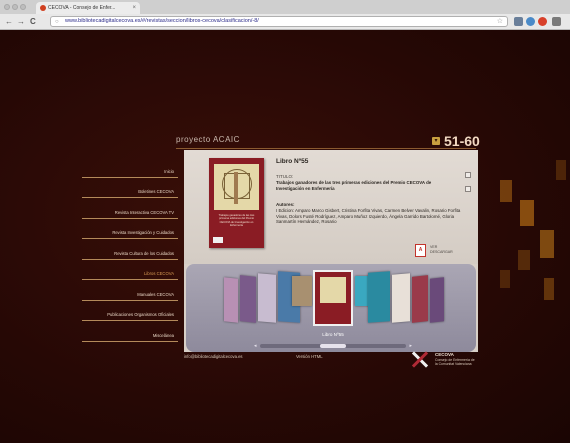 This screenshot has height=443, width=570. I want to click on minimize-window-button, so click(15, 7).